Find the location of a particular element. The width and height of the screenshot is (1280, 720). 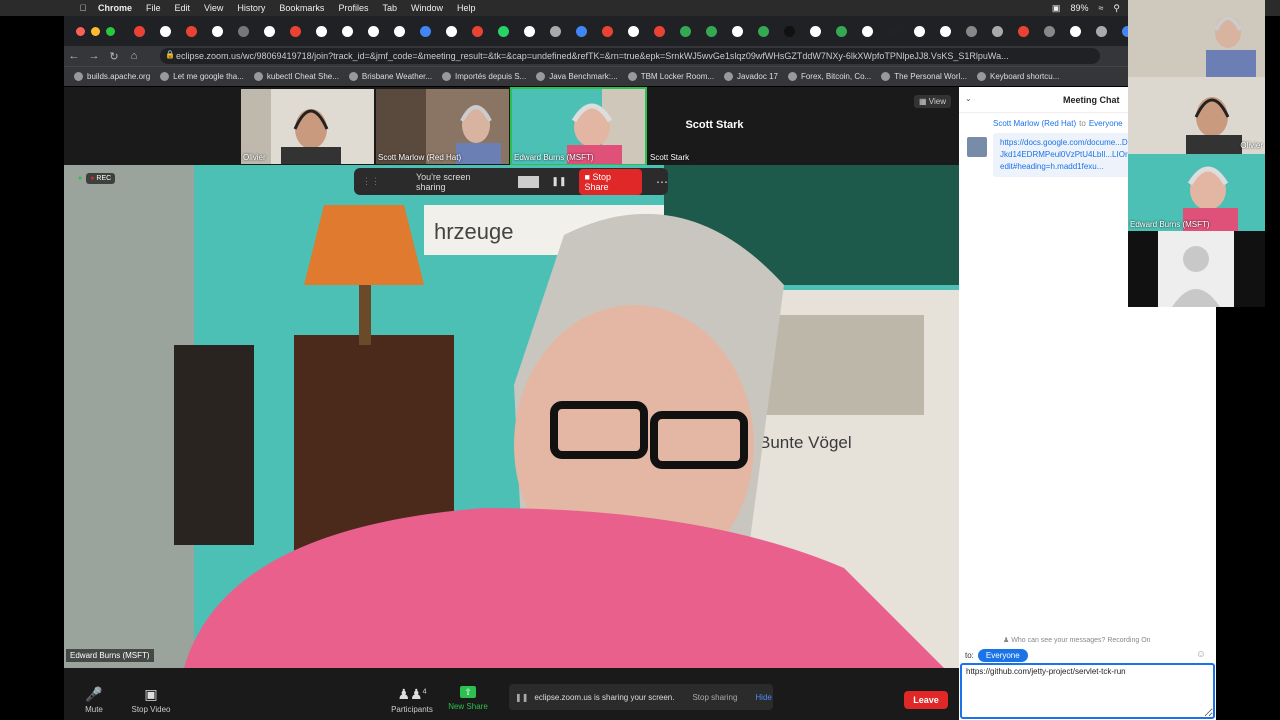

leave-button: Leave is located at coordinates (926, 700).